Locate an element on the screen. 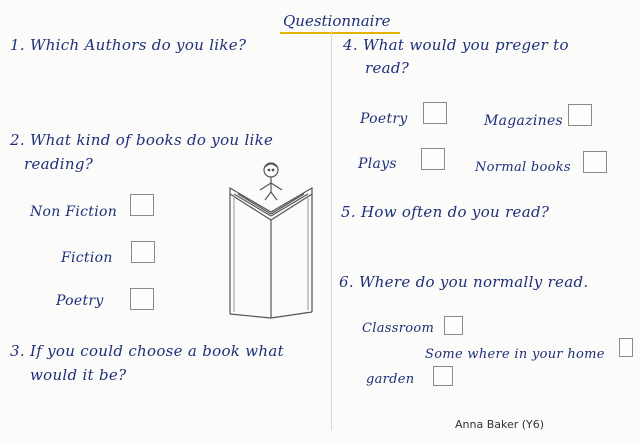 This screenshot has height=442, width=640. q6-option-somewhere-home: Some where in your home is located at coordinates (515, 354).